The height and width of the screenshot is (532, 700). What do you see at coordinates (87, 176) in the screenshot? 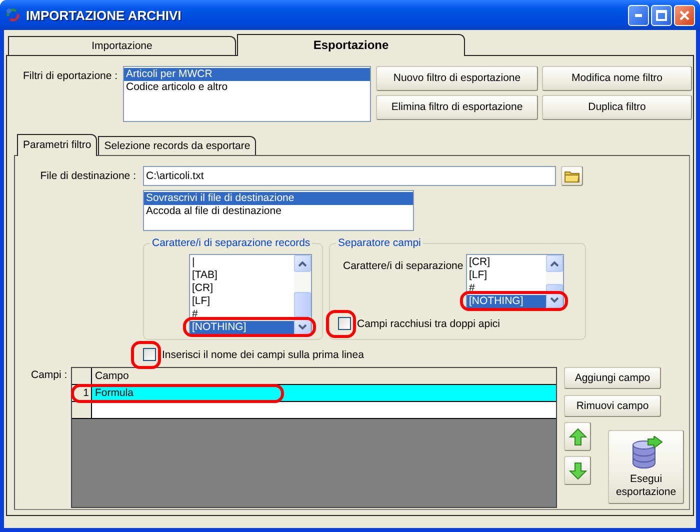
I see `field-label: File di destinazione :` at bounding box center [87, 176].